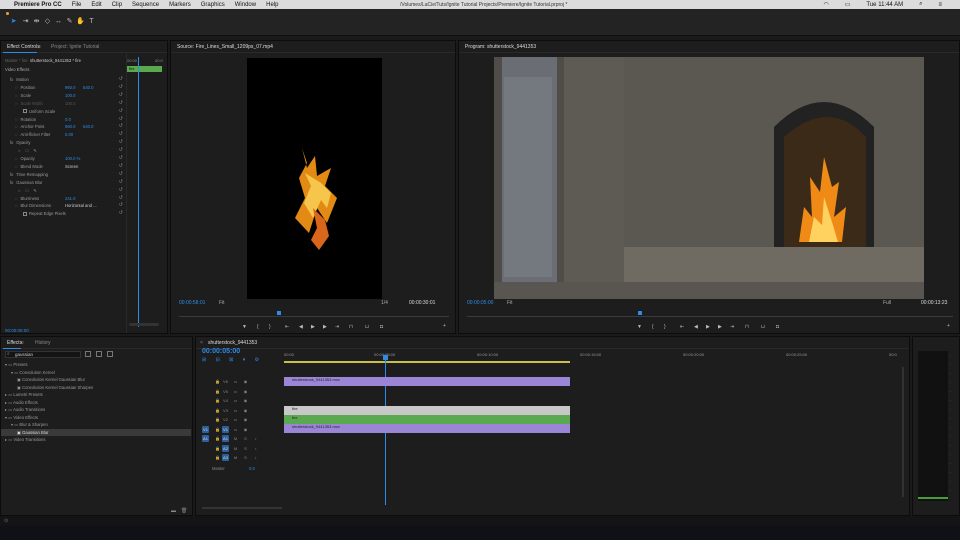  Describe the element at coordinates (96, 424) in the screenshot. I see `effects-tree-item: ▾ ▭ Blur & Sharpen` at that location.